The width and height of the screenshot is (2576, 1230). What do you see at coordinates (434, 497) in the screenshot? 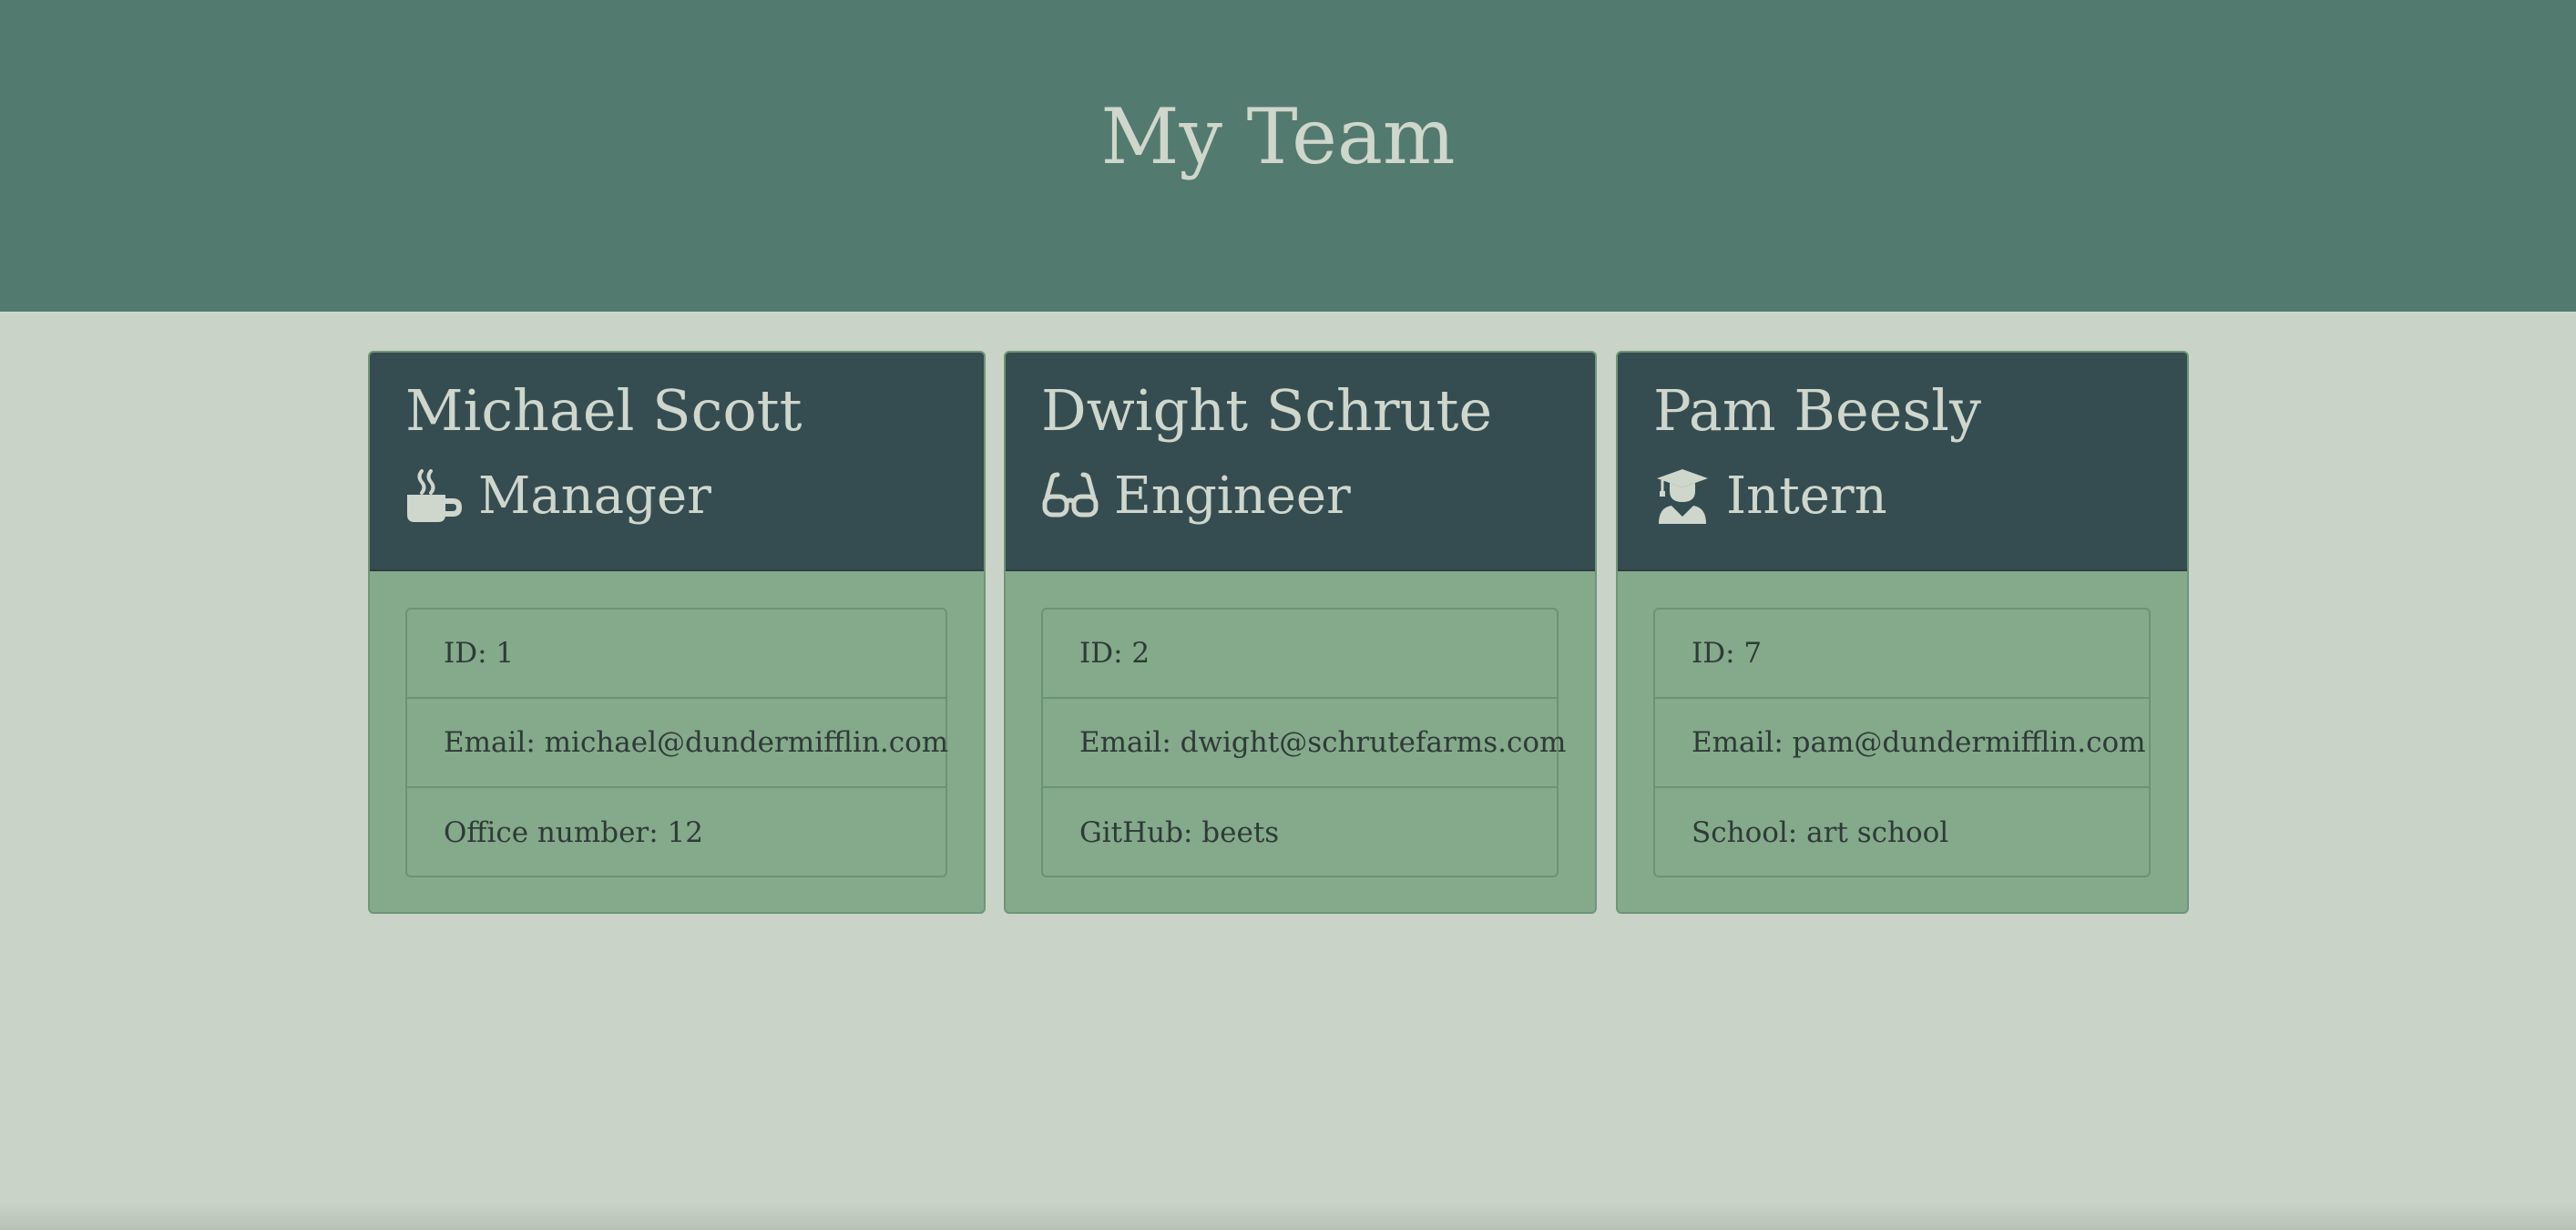
I see `coffee-mug-icon` at bounding box center [434, 497].